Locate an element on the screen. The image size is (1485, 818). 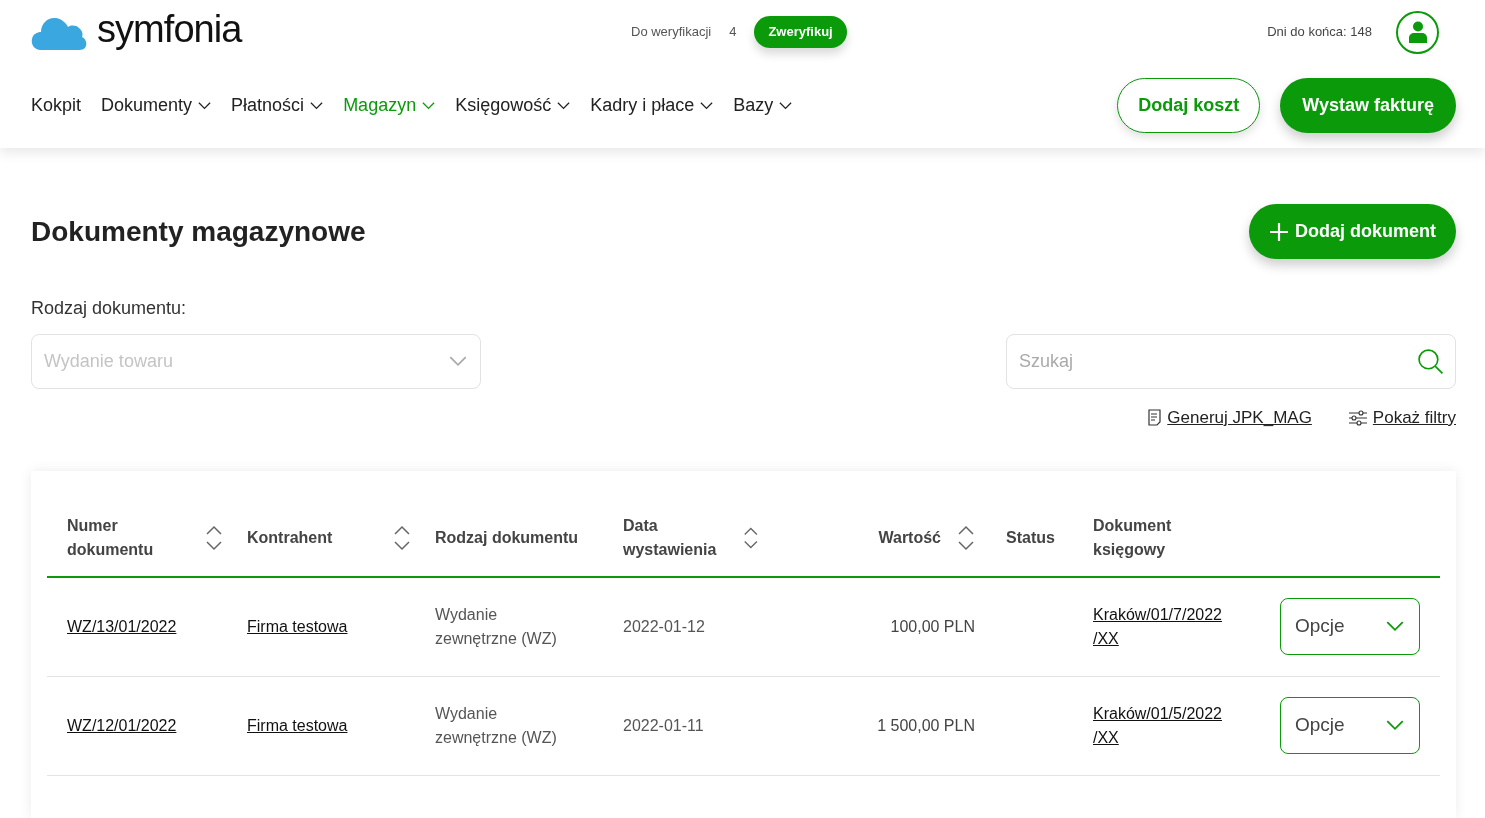
action-link: Pokaż filtry is located at coordinates (1414, 418).